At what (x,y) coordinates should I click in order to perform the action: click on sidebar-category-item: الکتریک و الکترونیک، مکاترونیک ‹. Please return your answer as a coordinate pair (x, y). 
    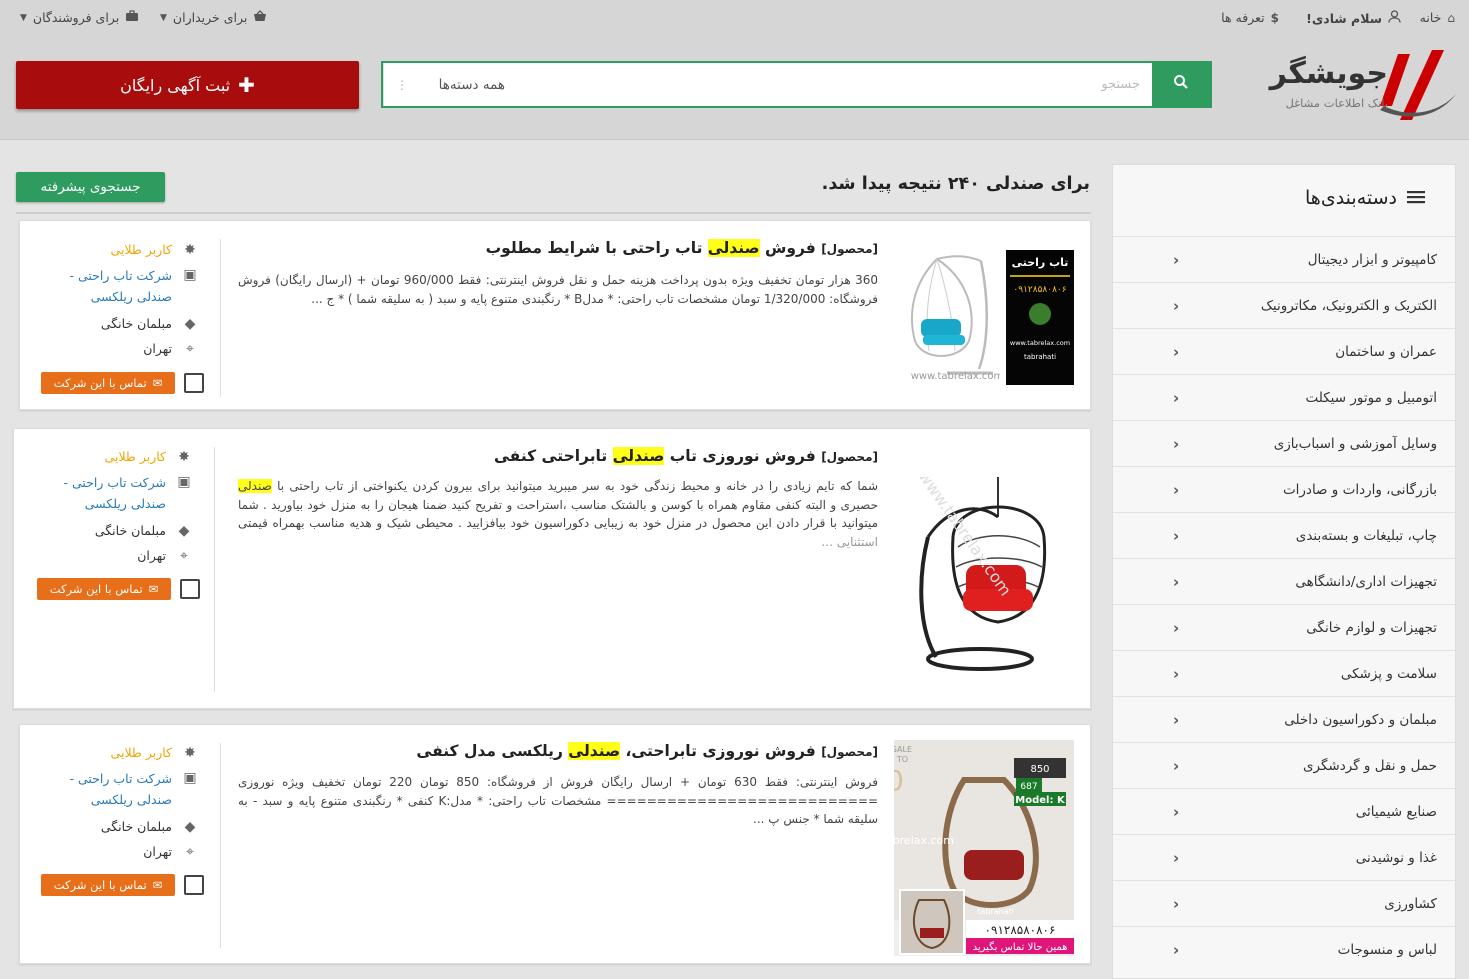
    Looking at the image, I should click on (1284, 305).